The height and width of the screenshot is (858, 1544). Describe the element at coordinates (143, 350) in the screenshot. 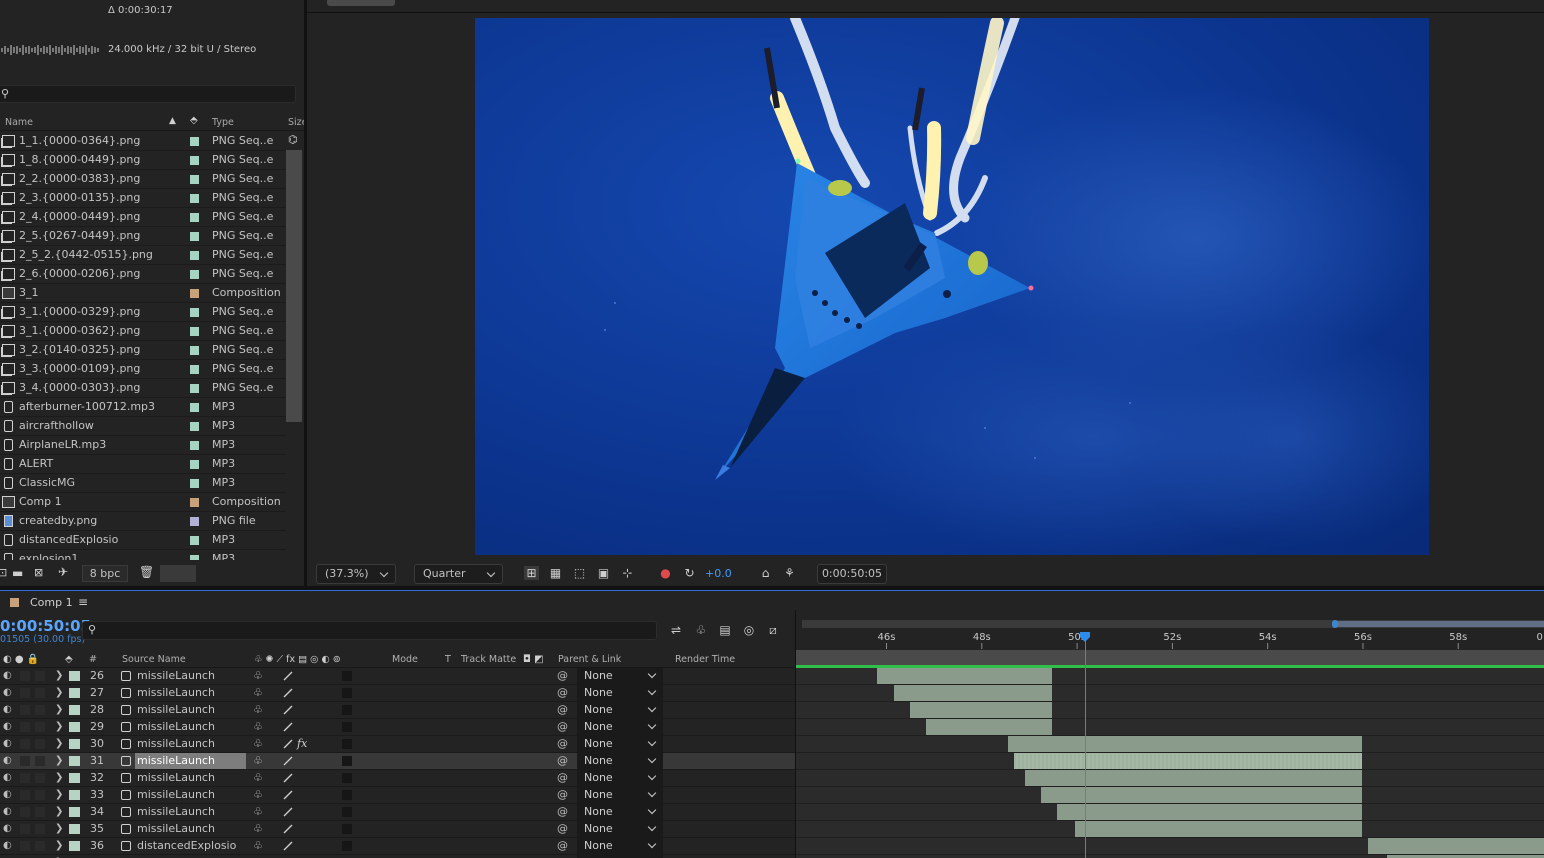

I see `project-item: 3_2.{0140-0325}.png PNG Seq..e` at that location.